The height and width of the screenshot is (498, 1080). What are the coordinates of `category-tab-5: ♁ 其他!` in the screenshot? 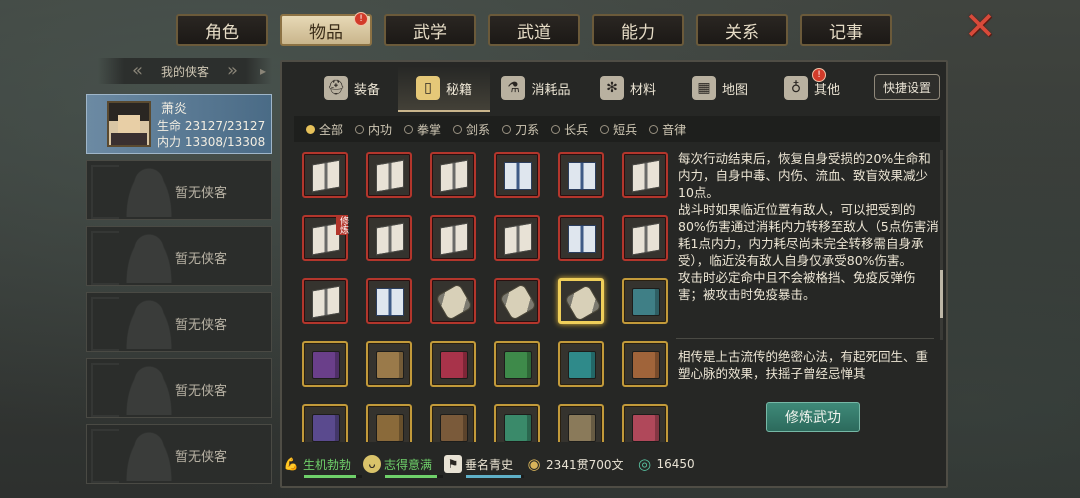 It's located at (812, 88).